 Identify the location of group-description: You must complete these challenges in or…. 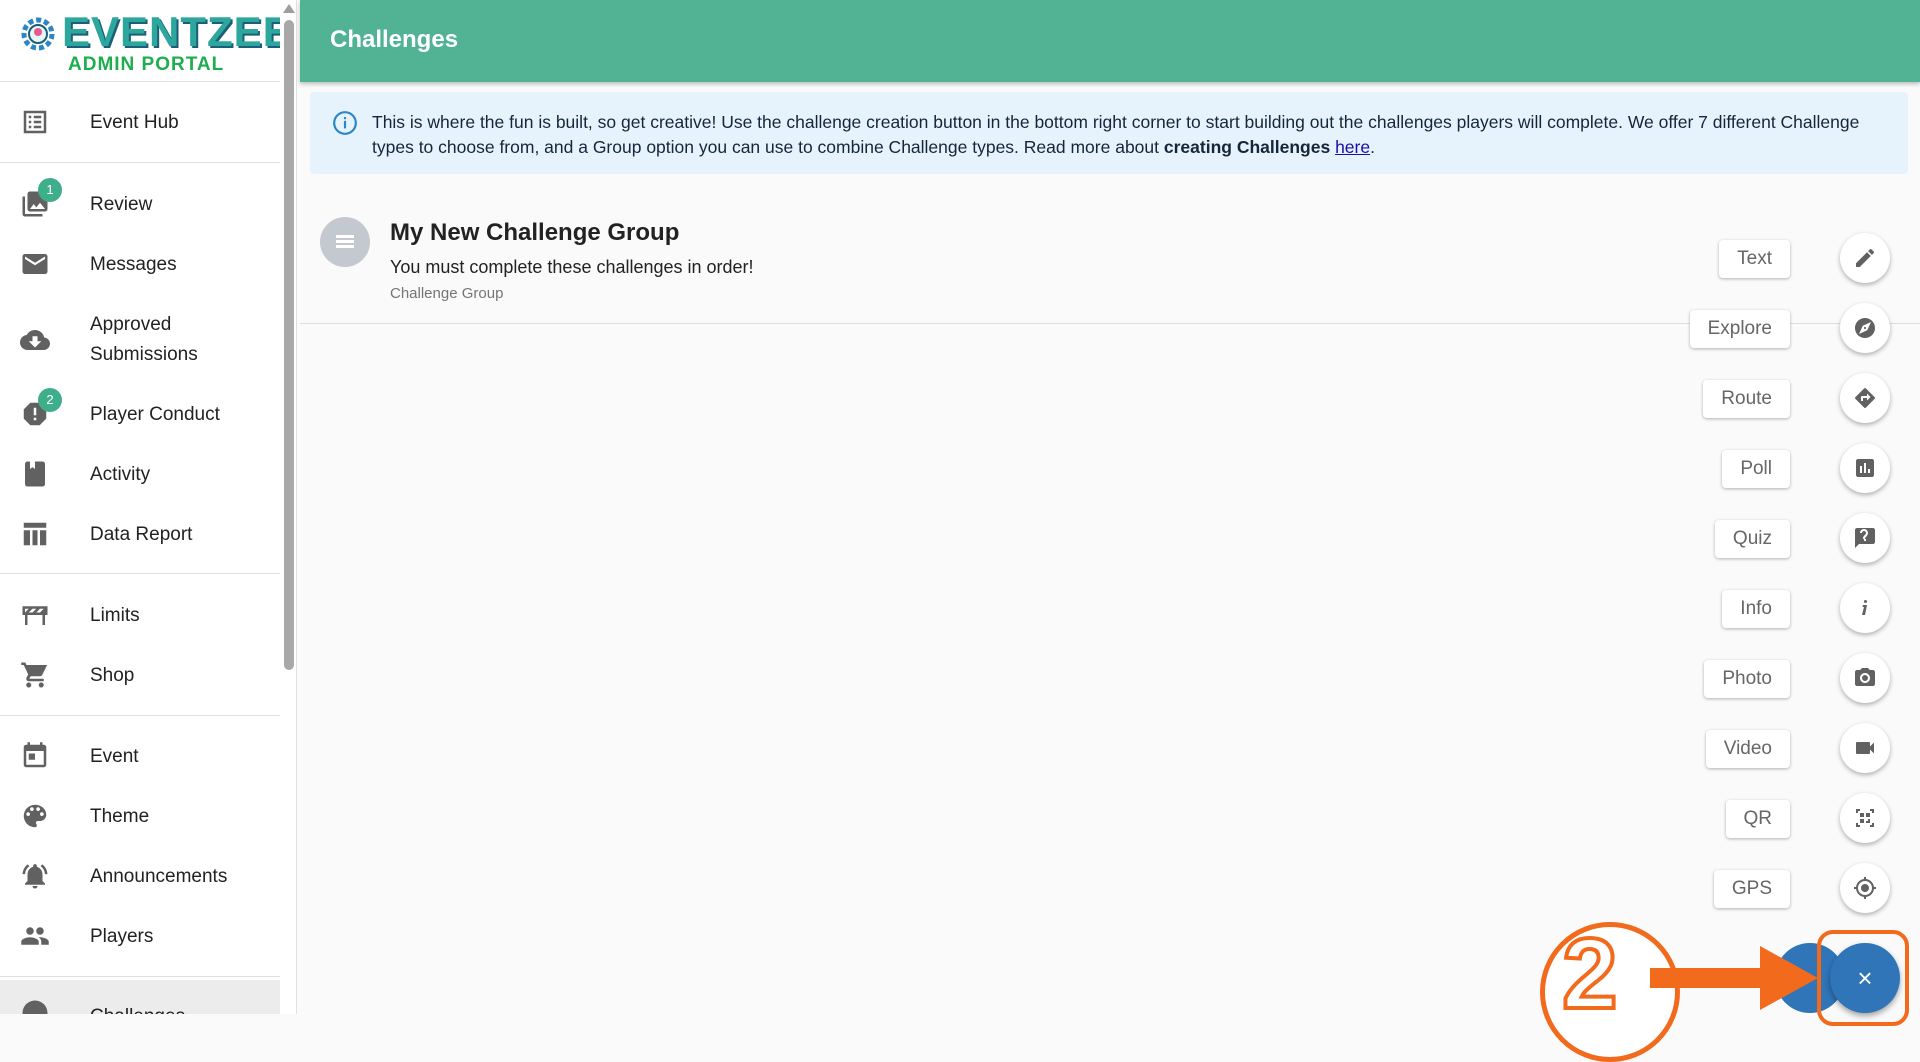
(572, 267).